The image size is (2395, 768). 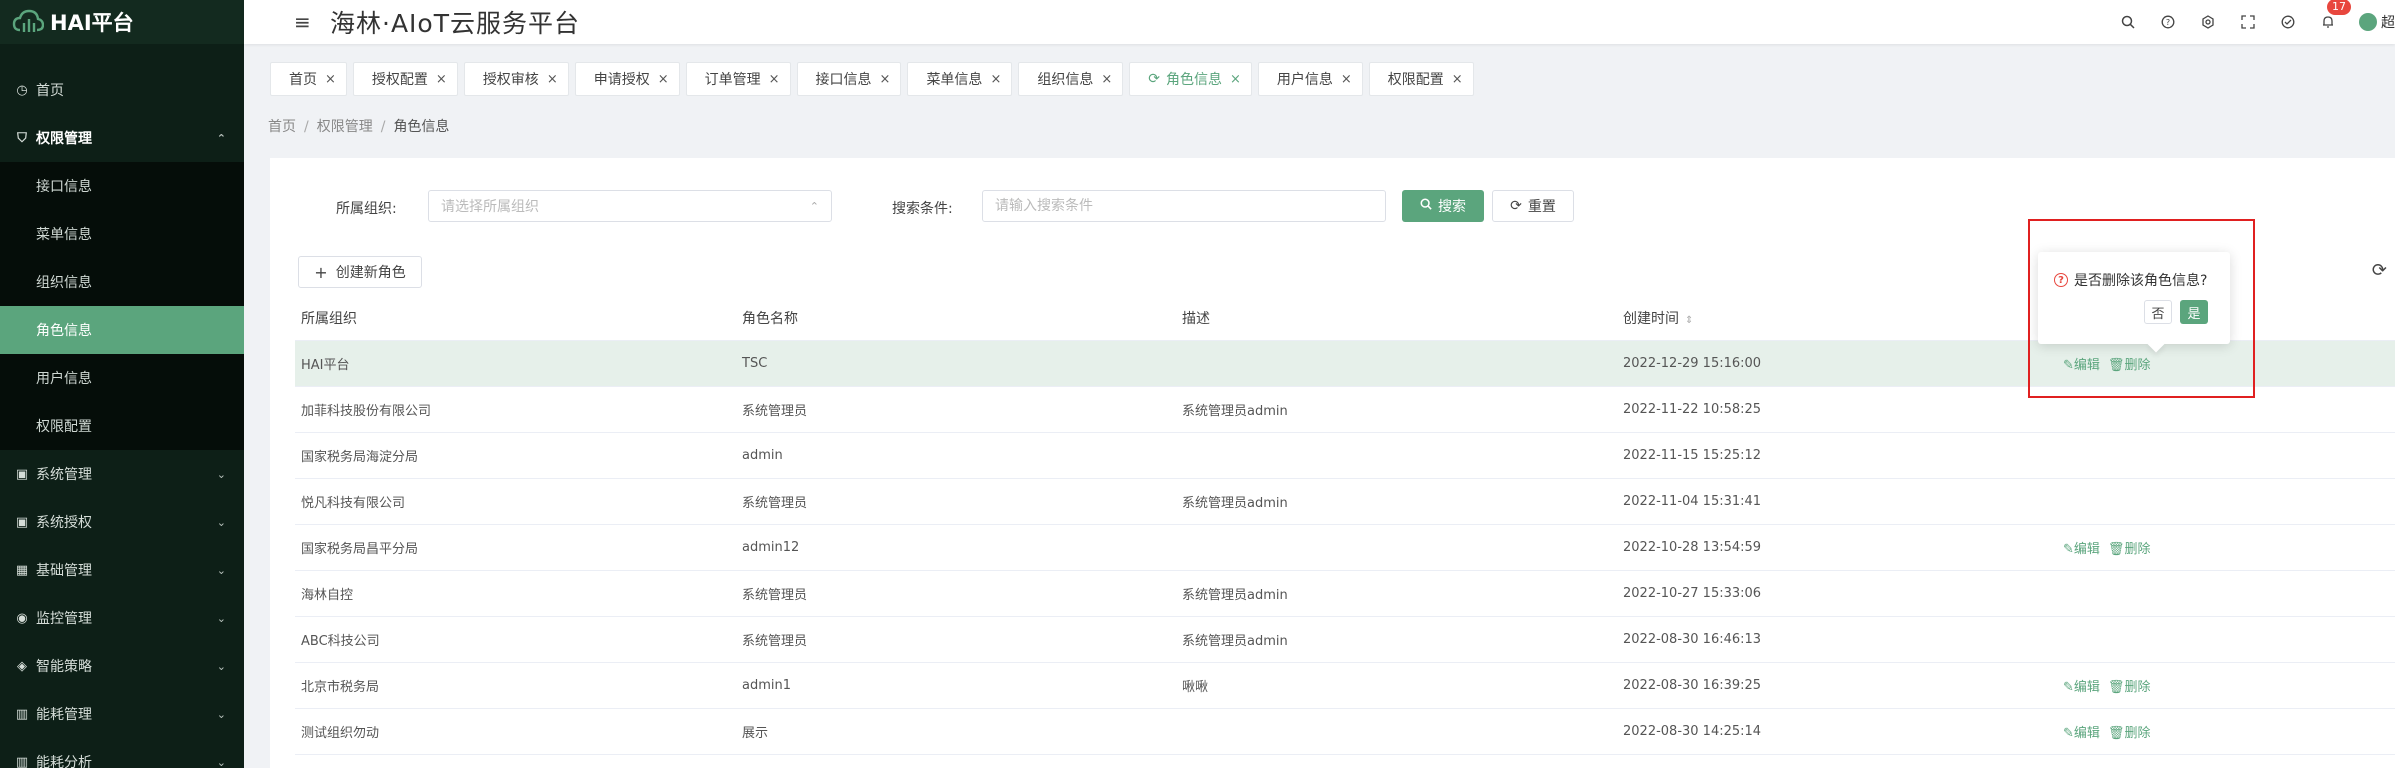 I want to click on sidebar-item-5: ◉ 监控管理 ⌄, so click(x=122, y=618).